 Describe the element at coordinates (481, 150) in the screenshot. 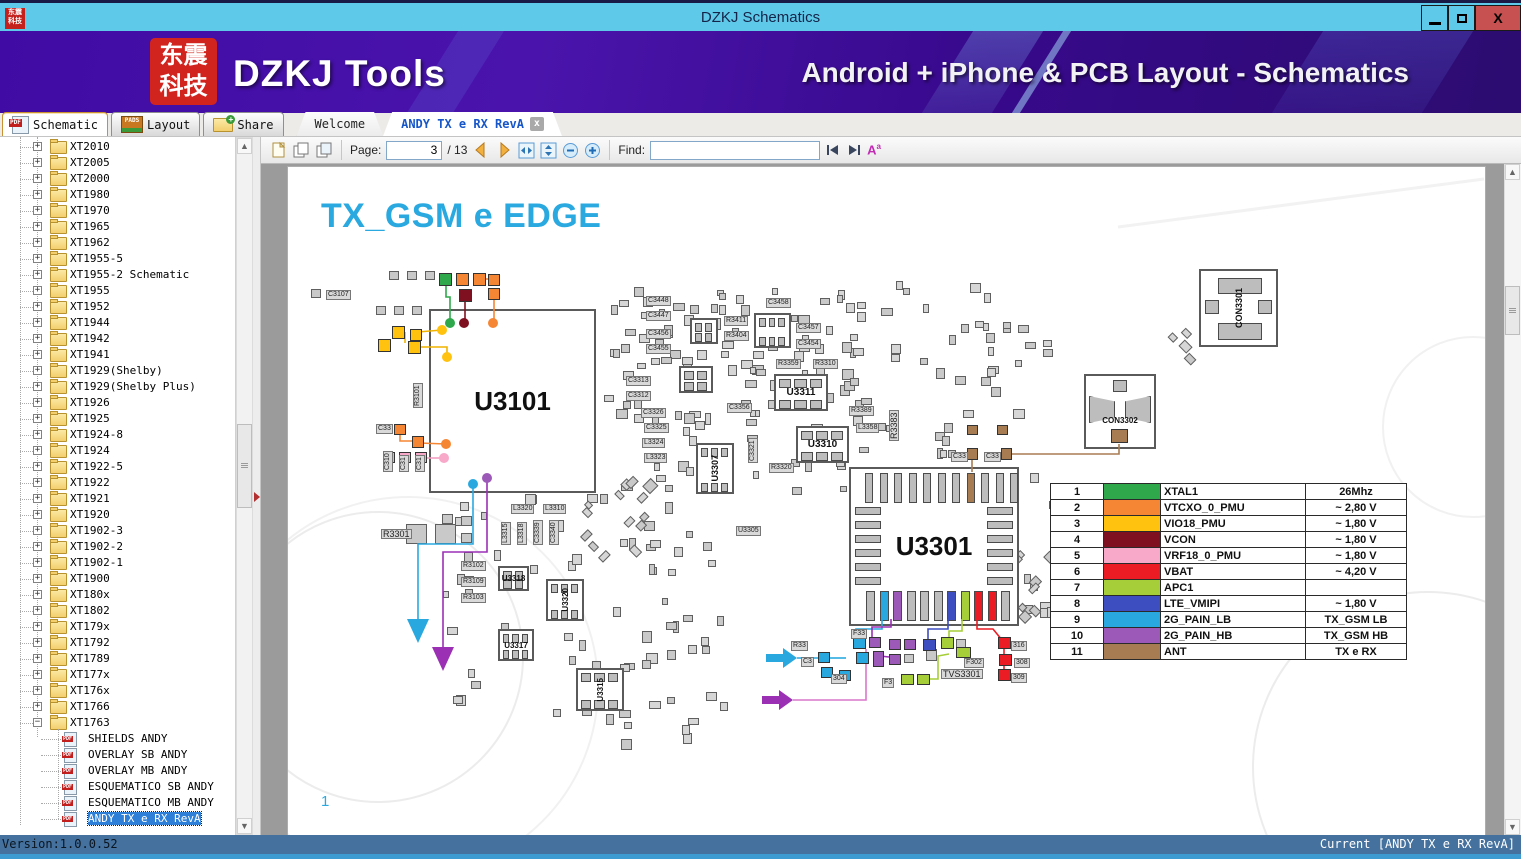

I see `previous-page-icon` at that location.